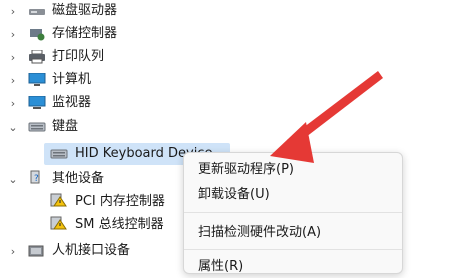 Image resolution: width=457 pixels, height=278 pixels. What do you see at coordinates (234, 195) in the screenshot?
I see `menu-item-uninstall-device: 卸载设备(U)` at bounding box center [234, 195].